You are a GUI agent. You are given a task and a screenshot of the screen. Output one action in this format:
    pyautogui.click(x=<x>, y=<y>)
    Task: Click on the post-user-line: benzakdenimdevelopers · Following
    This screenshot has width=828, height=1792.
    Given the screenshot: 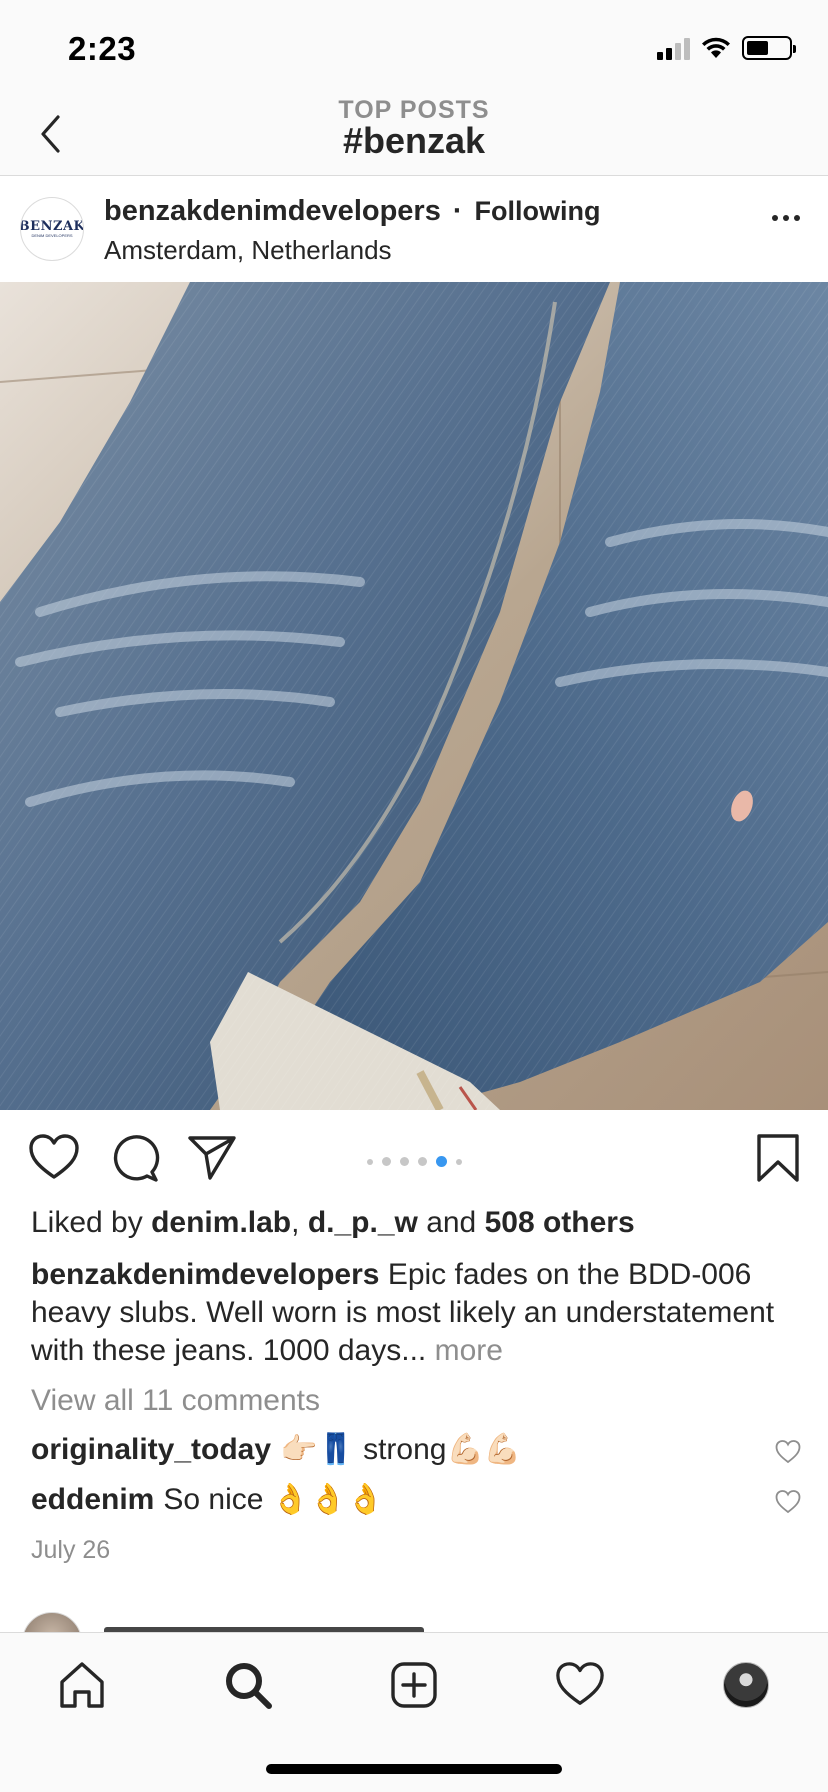 What is the action you would take?
    pyautogui.click(x=352, y=211)
    